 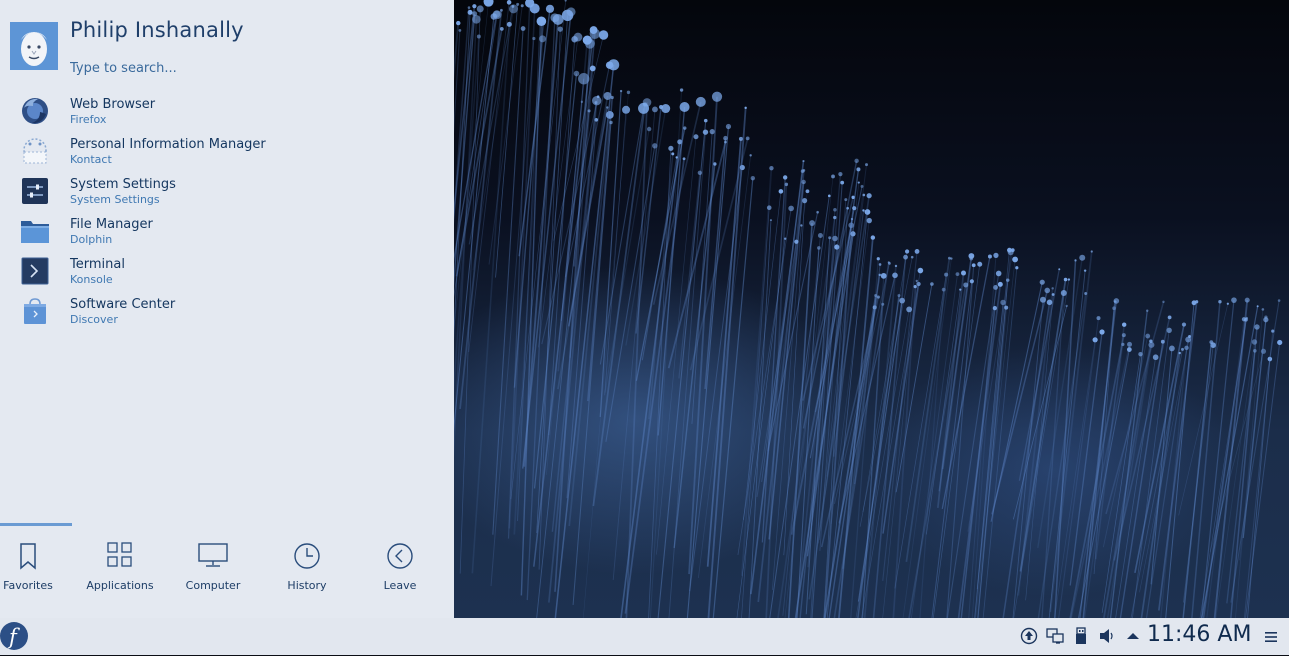 I want to click on network-icon, so click(x=1055, y=636).